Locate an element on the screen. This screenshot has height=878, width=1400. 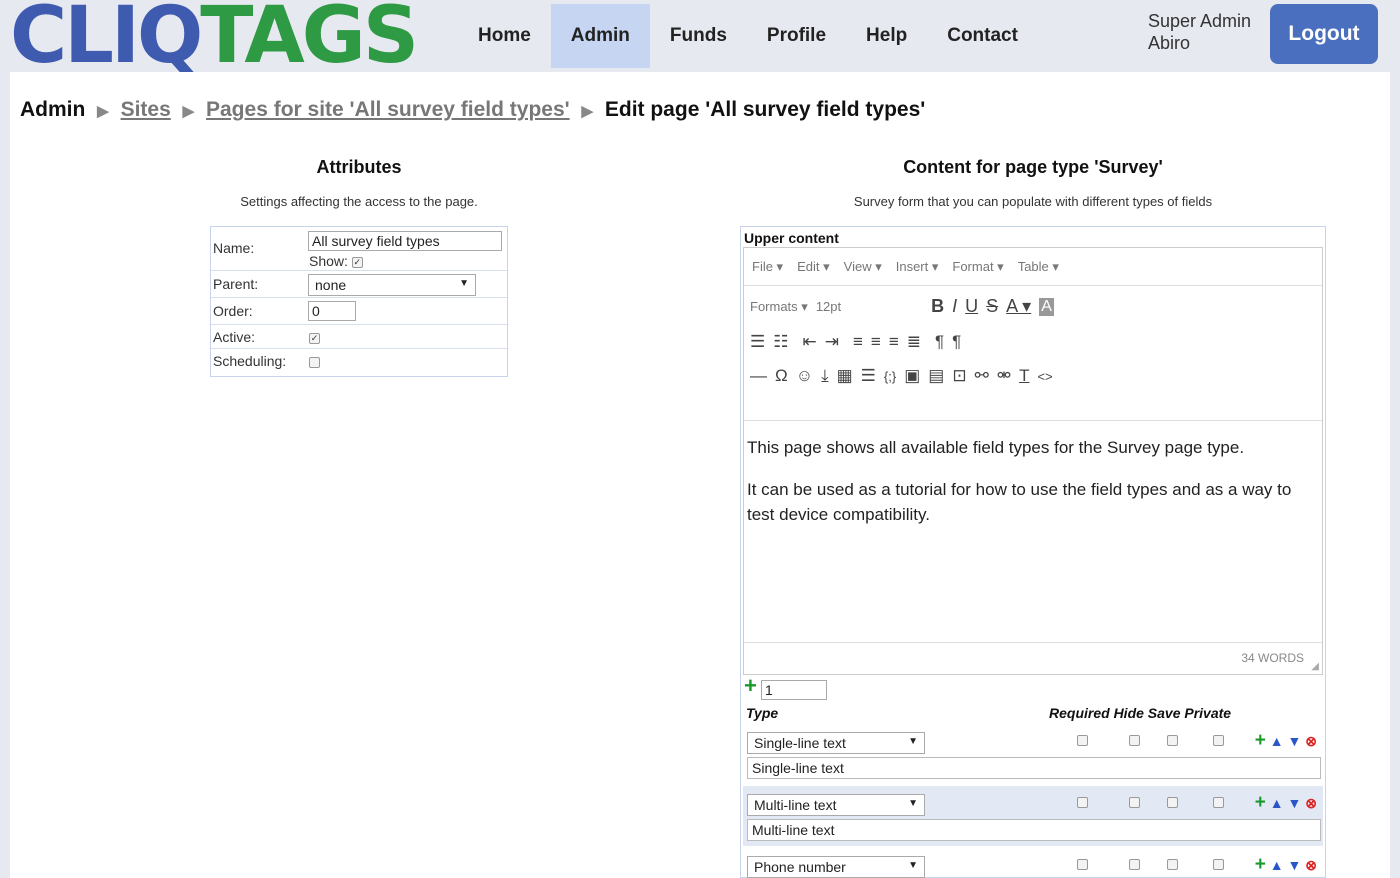
active-label: Active: is located at coordinates (234, 337).